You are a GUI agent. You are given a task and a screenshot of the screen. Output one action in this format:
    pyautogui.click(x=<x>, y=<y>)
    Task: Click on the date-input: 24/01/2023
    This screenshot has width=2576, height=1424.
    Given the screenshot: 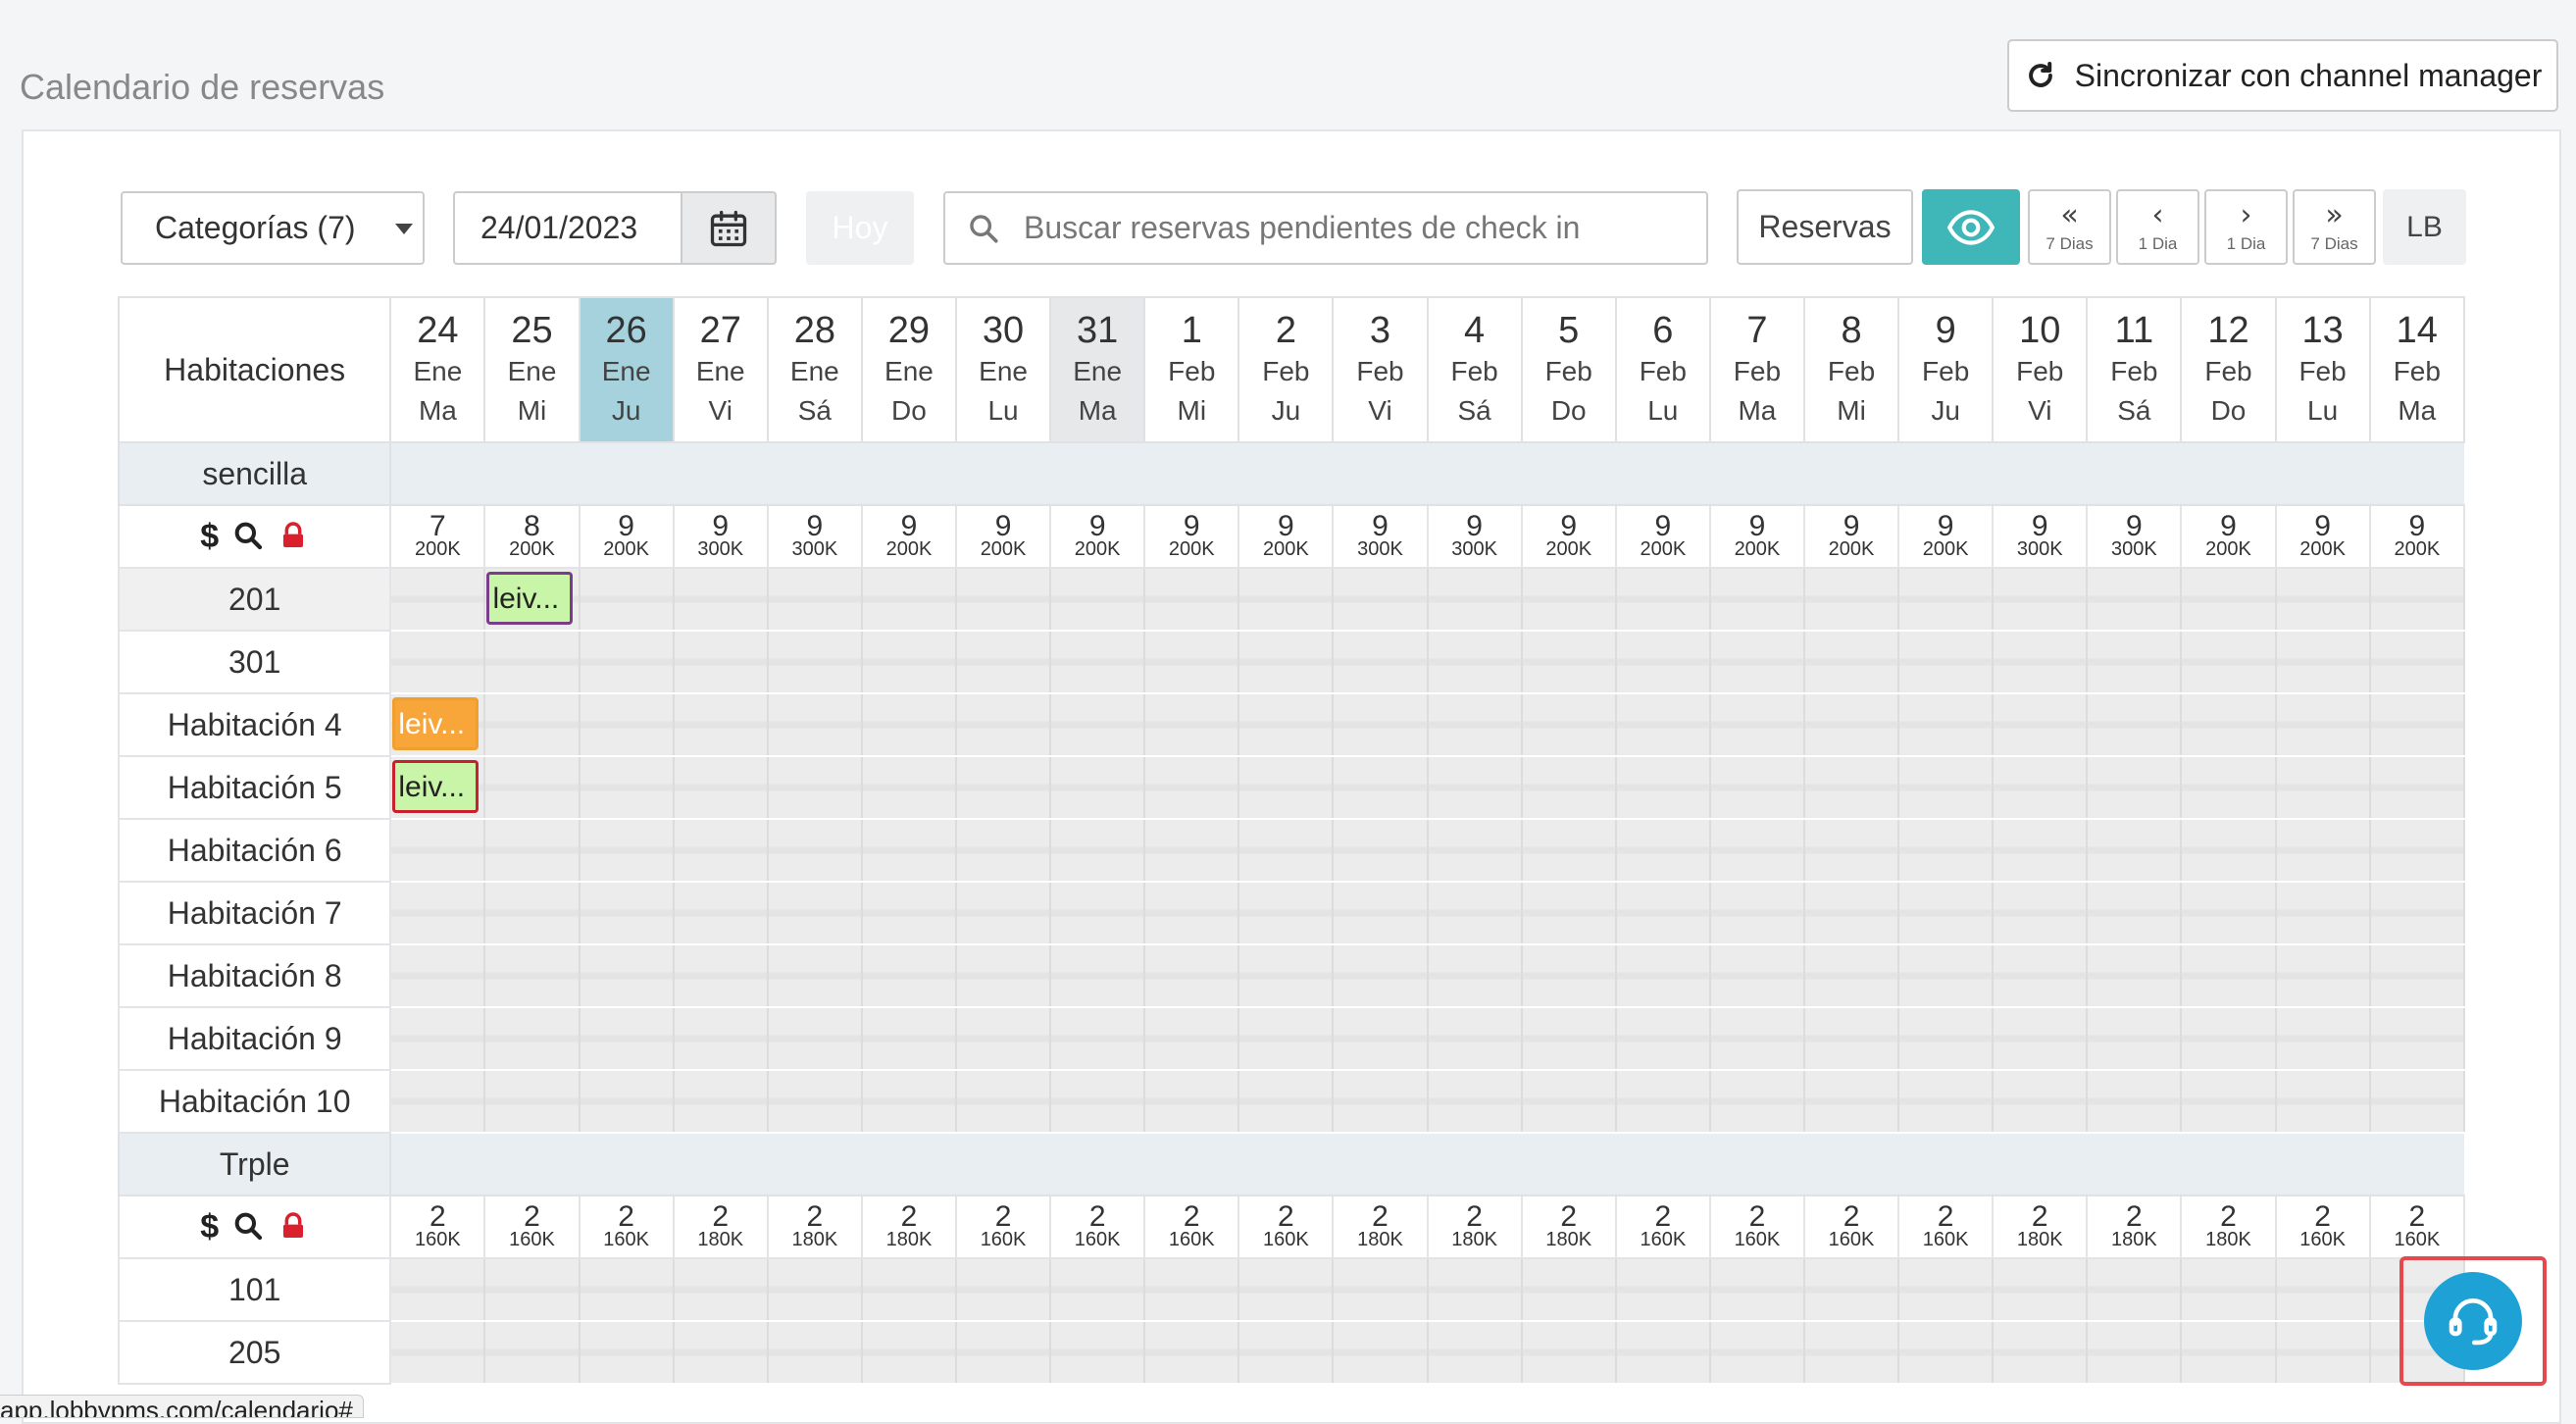 What is the action you would take?
    pyautogui.click(x=567, y=228)
    